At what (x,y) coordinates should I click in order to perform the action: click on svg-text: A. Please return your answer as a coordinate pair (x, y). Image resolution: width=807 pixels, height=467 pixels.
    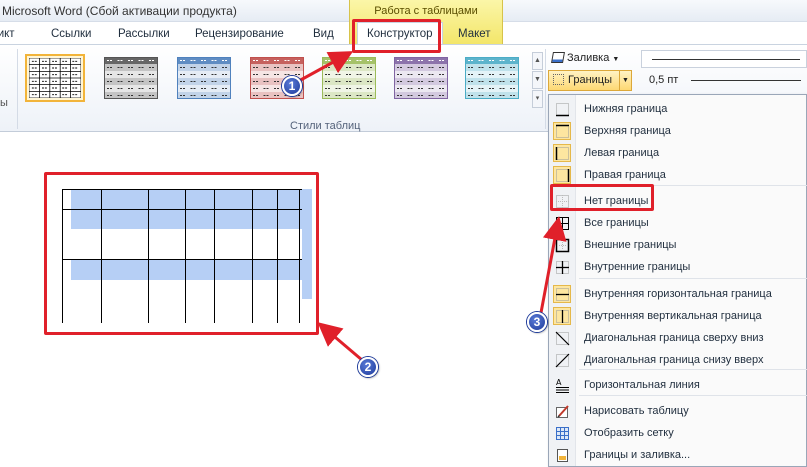
    Looking at the image, I should click on (559, 382).